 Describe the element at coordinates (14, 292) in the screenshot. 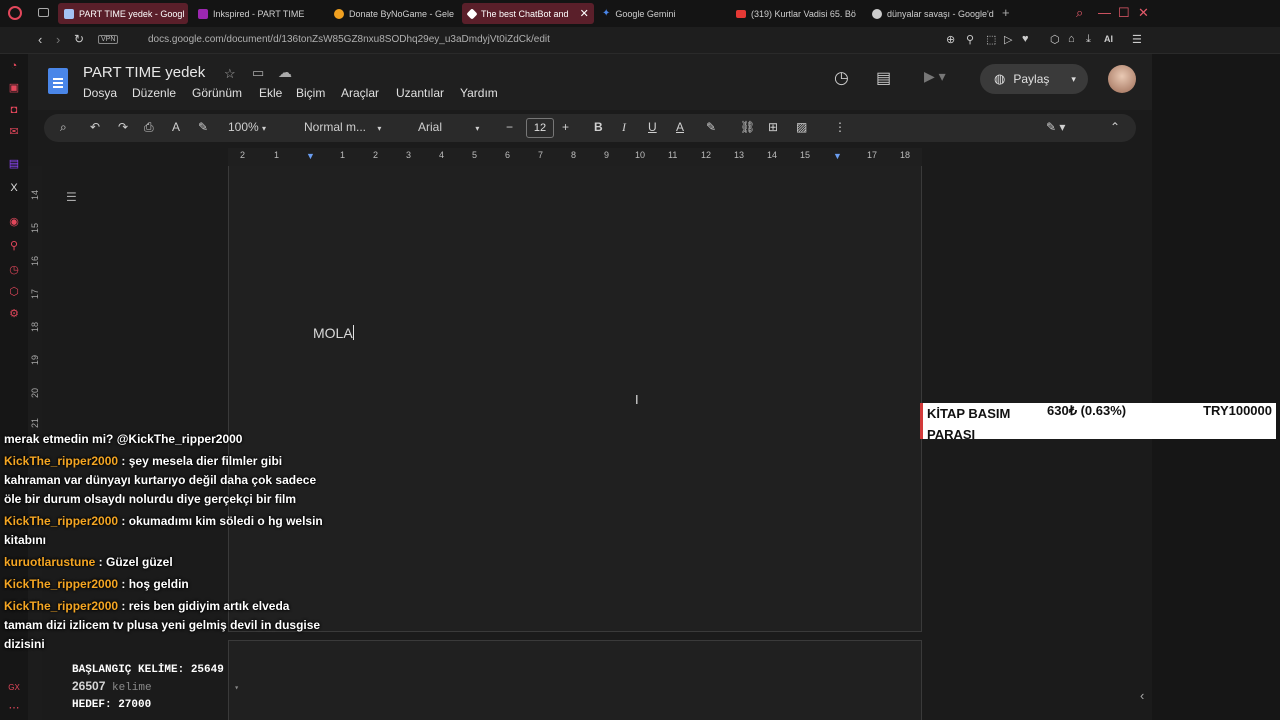

I see `extensions-sidebar-icon: ⬡` at that location.